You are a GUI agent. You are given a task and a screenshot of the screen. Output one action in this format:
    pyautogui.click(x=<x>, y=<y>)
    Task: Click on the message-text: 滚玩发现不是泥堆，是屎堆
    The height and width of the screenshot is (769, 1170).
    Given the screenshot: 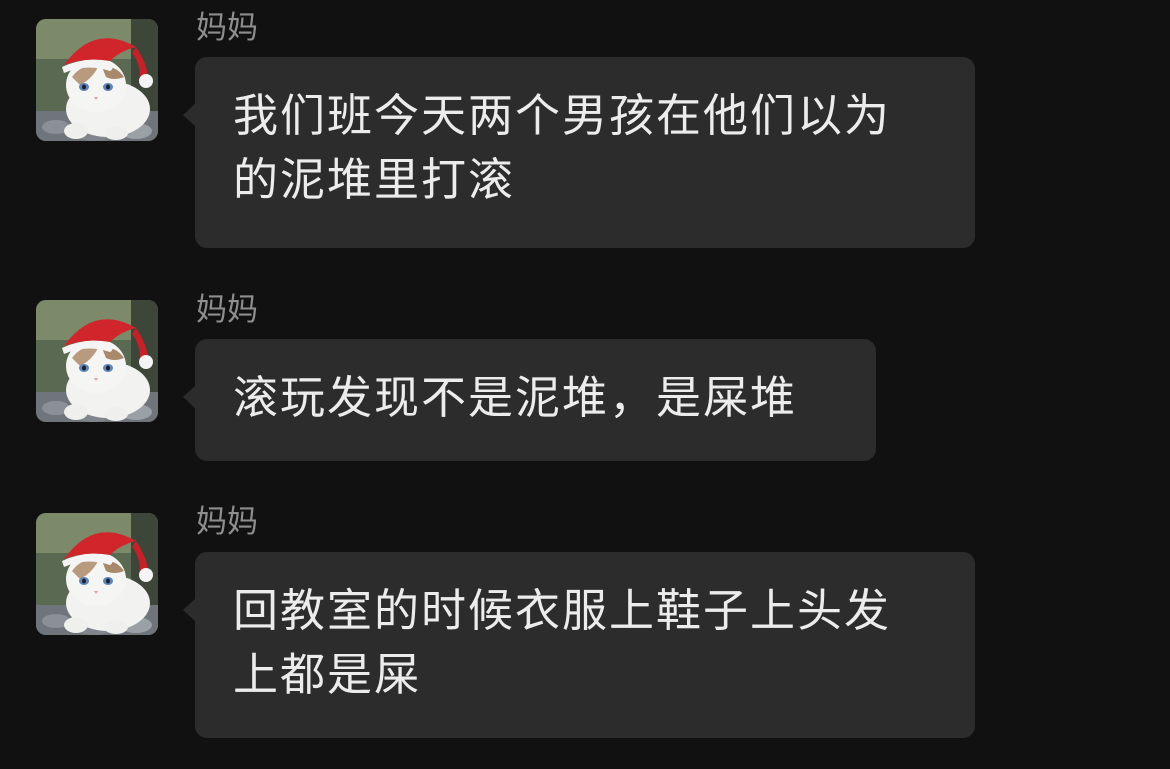 What is the action you would take?
    pyautogui.click(x=515, y=397)
    